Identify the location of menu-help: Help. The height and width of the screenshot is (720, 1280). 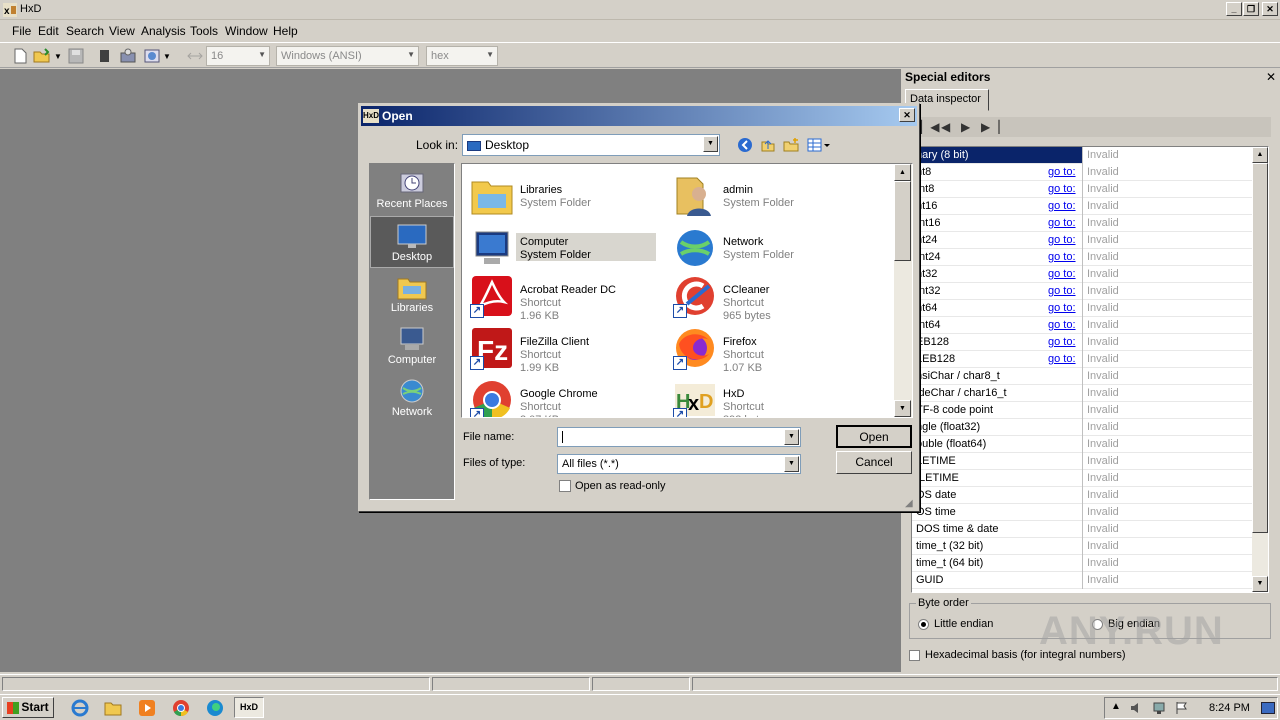
(285, 31).